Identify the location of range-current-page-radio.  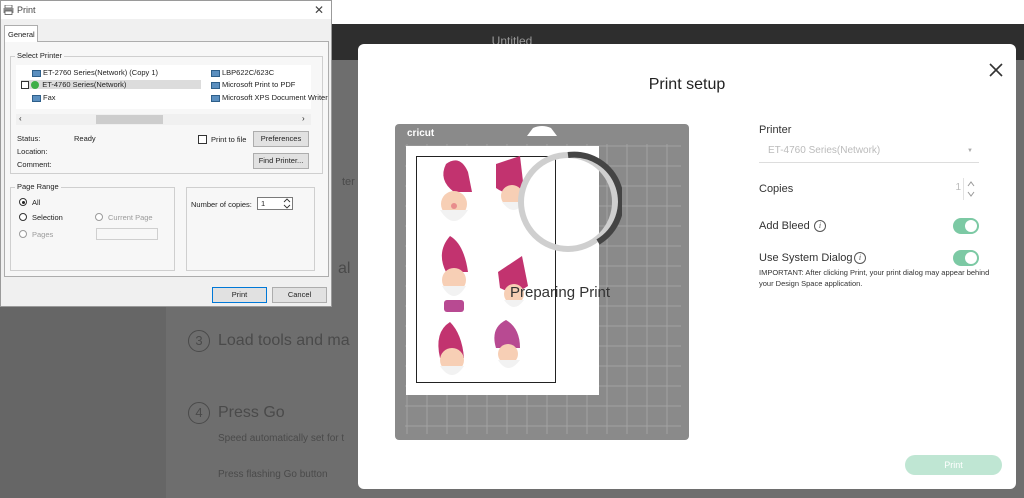
(99, 217).